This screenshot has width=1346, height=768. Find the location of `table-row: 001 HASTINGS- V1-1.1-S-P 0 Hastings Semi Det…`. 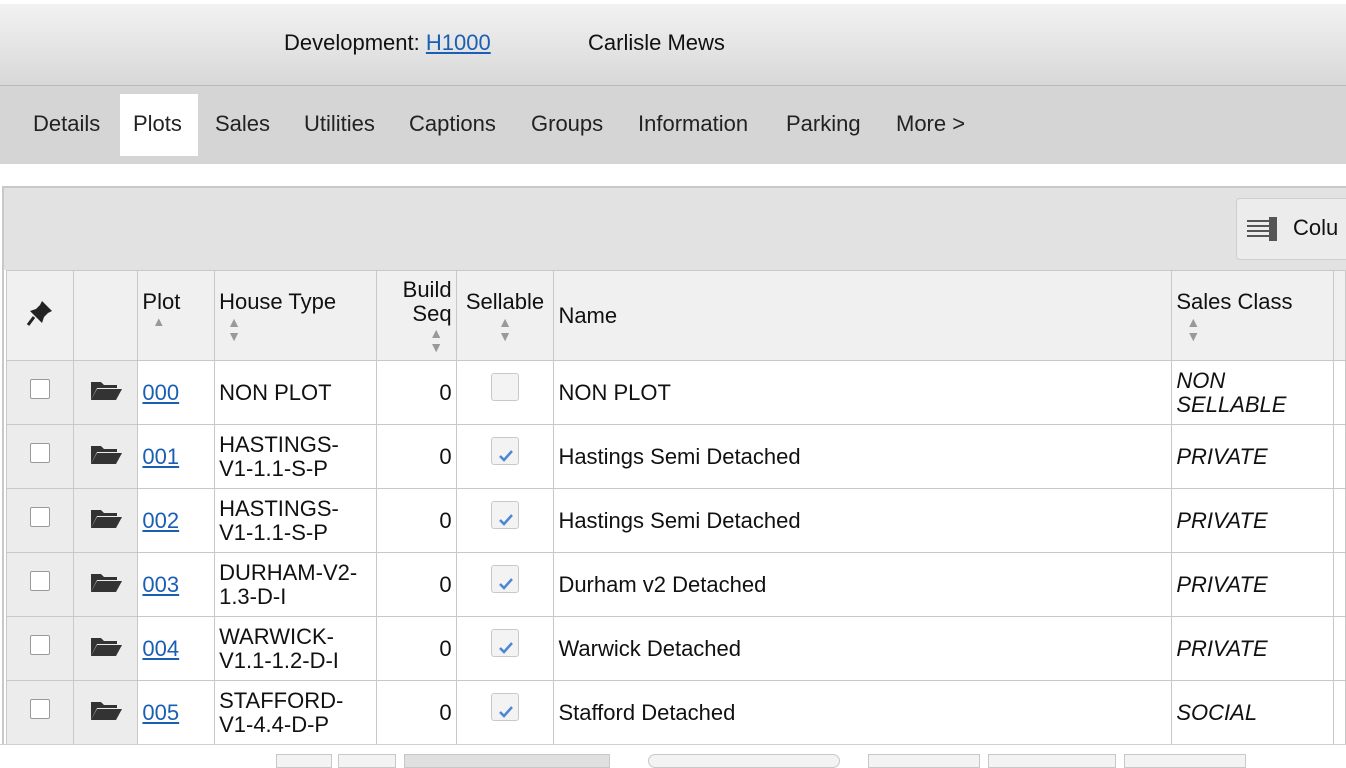

table-row: 001 HASTINGS- V1-1.1-S-P 0 Hastings Semi Det… is located at coordinates (676, 456).